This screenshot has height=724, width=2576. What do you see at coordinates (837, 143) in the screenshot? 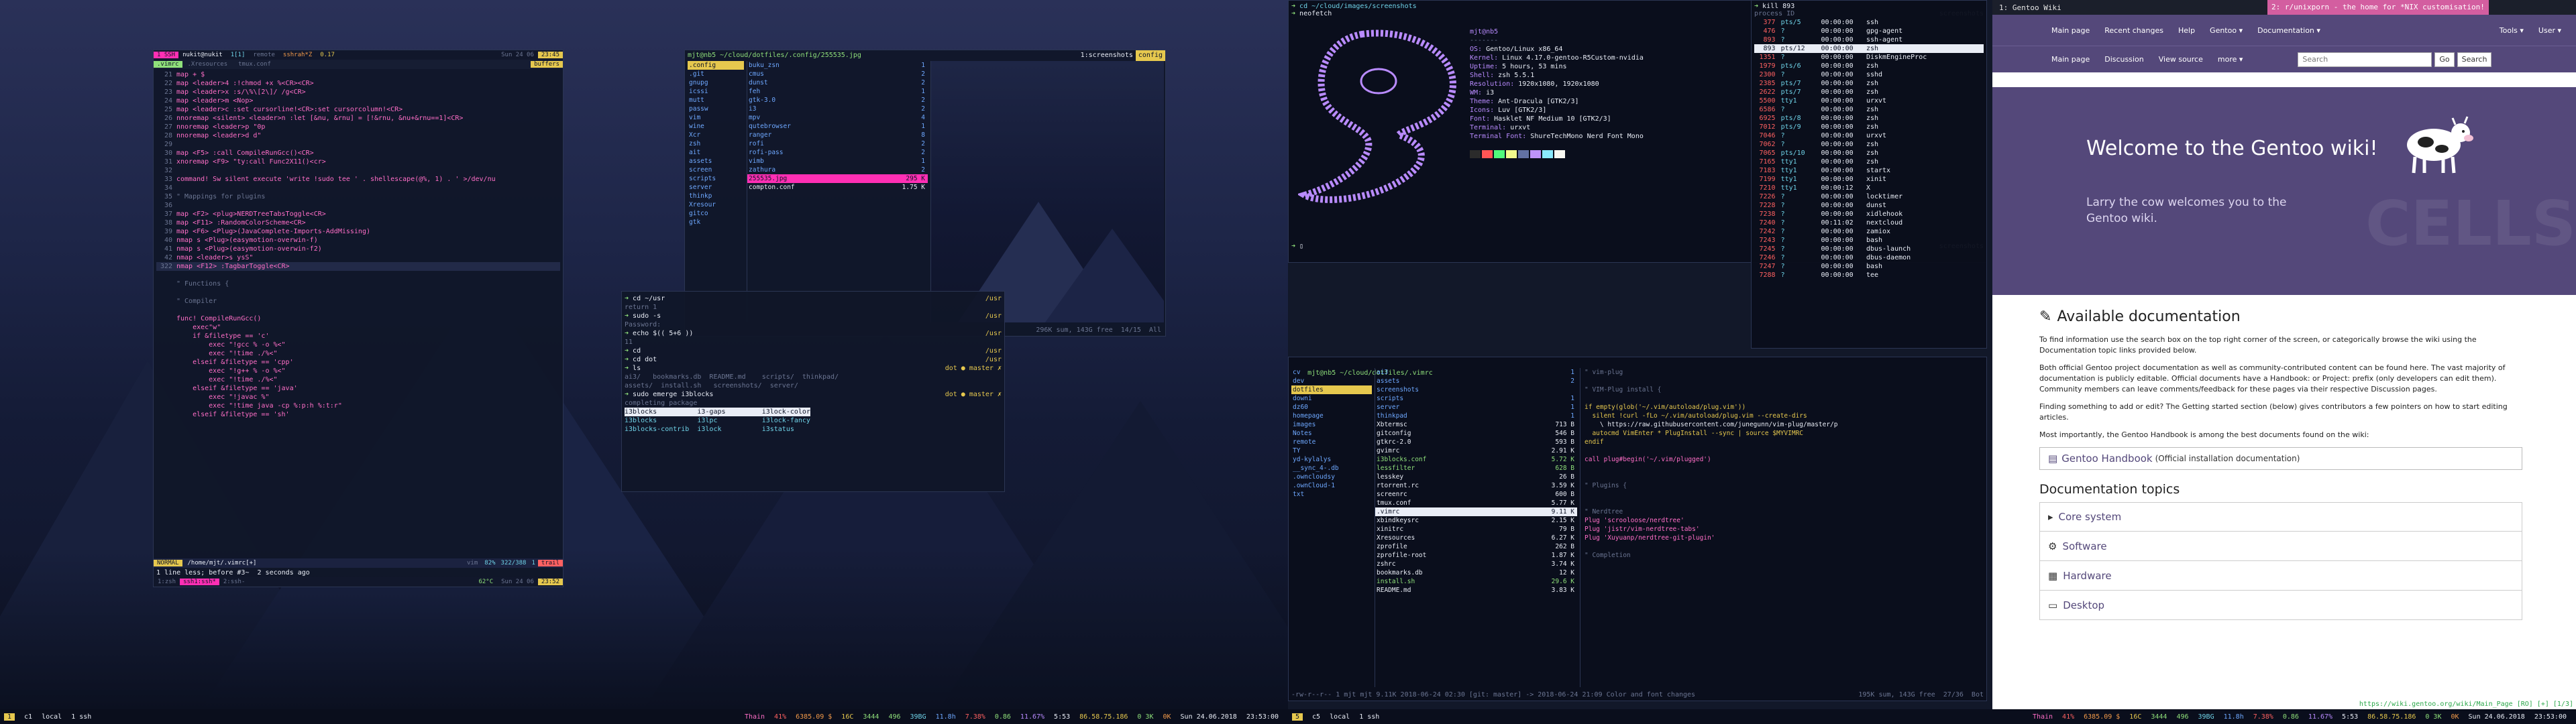
I see `ranger-entry: rofi 2` at bounding box center [837, 143].